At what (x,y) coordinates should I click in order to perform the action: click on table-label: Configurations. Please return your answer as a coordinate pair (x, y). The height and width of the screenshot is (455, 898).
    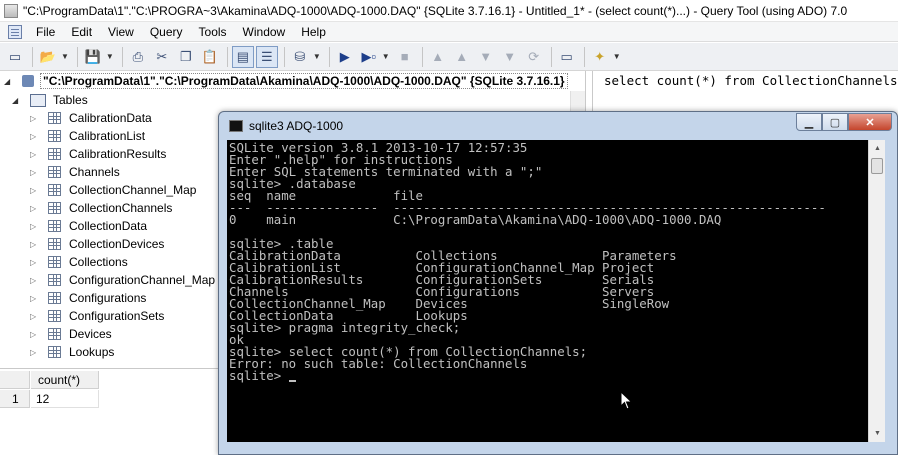
    Looking at the image, I should click on (108, 298).